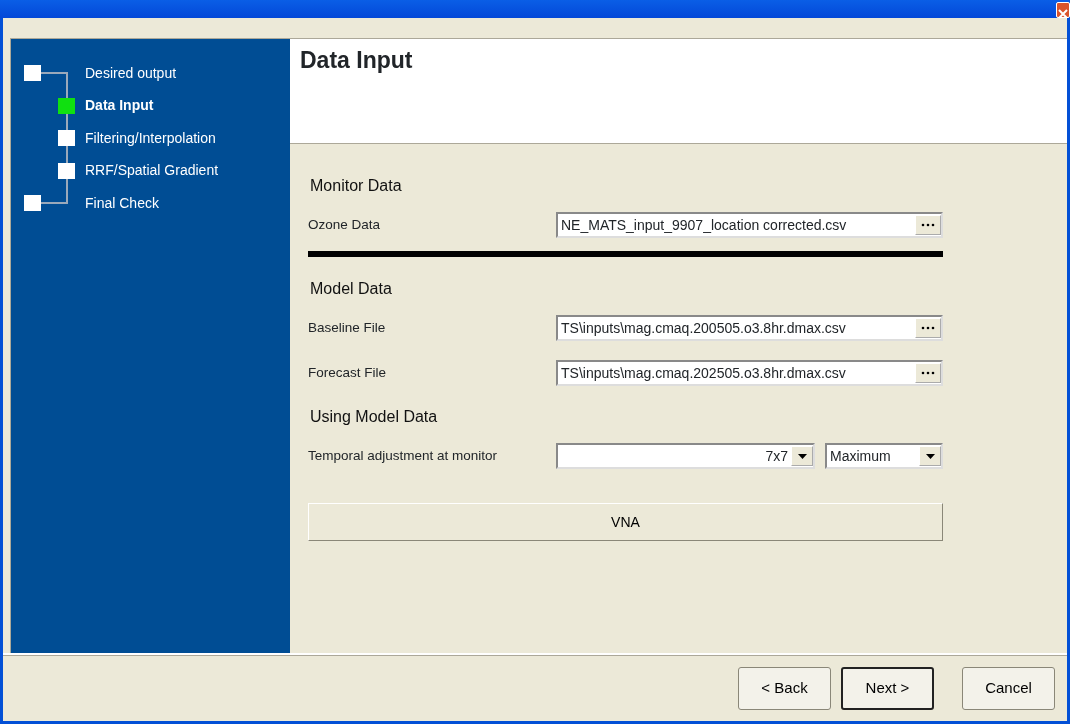  I want to click on step-label: Final Check, so click(122, 203).